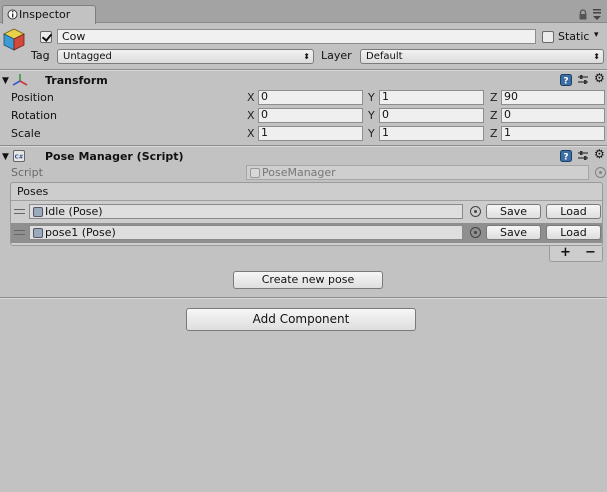 The height and width of the screenshot is (492, 607). What do you see at coordinates (431, 133) in the screenshot?
I see `scale-y-field: 1` at bounding box center [431, 133].